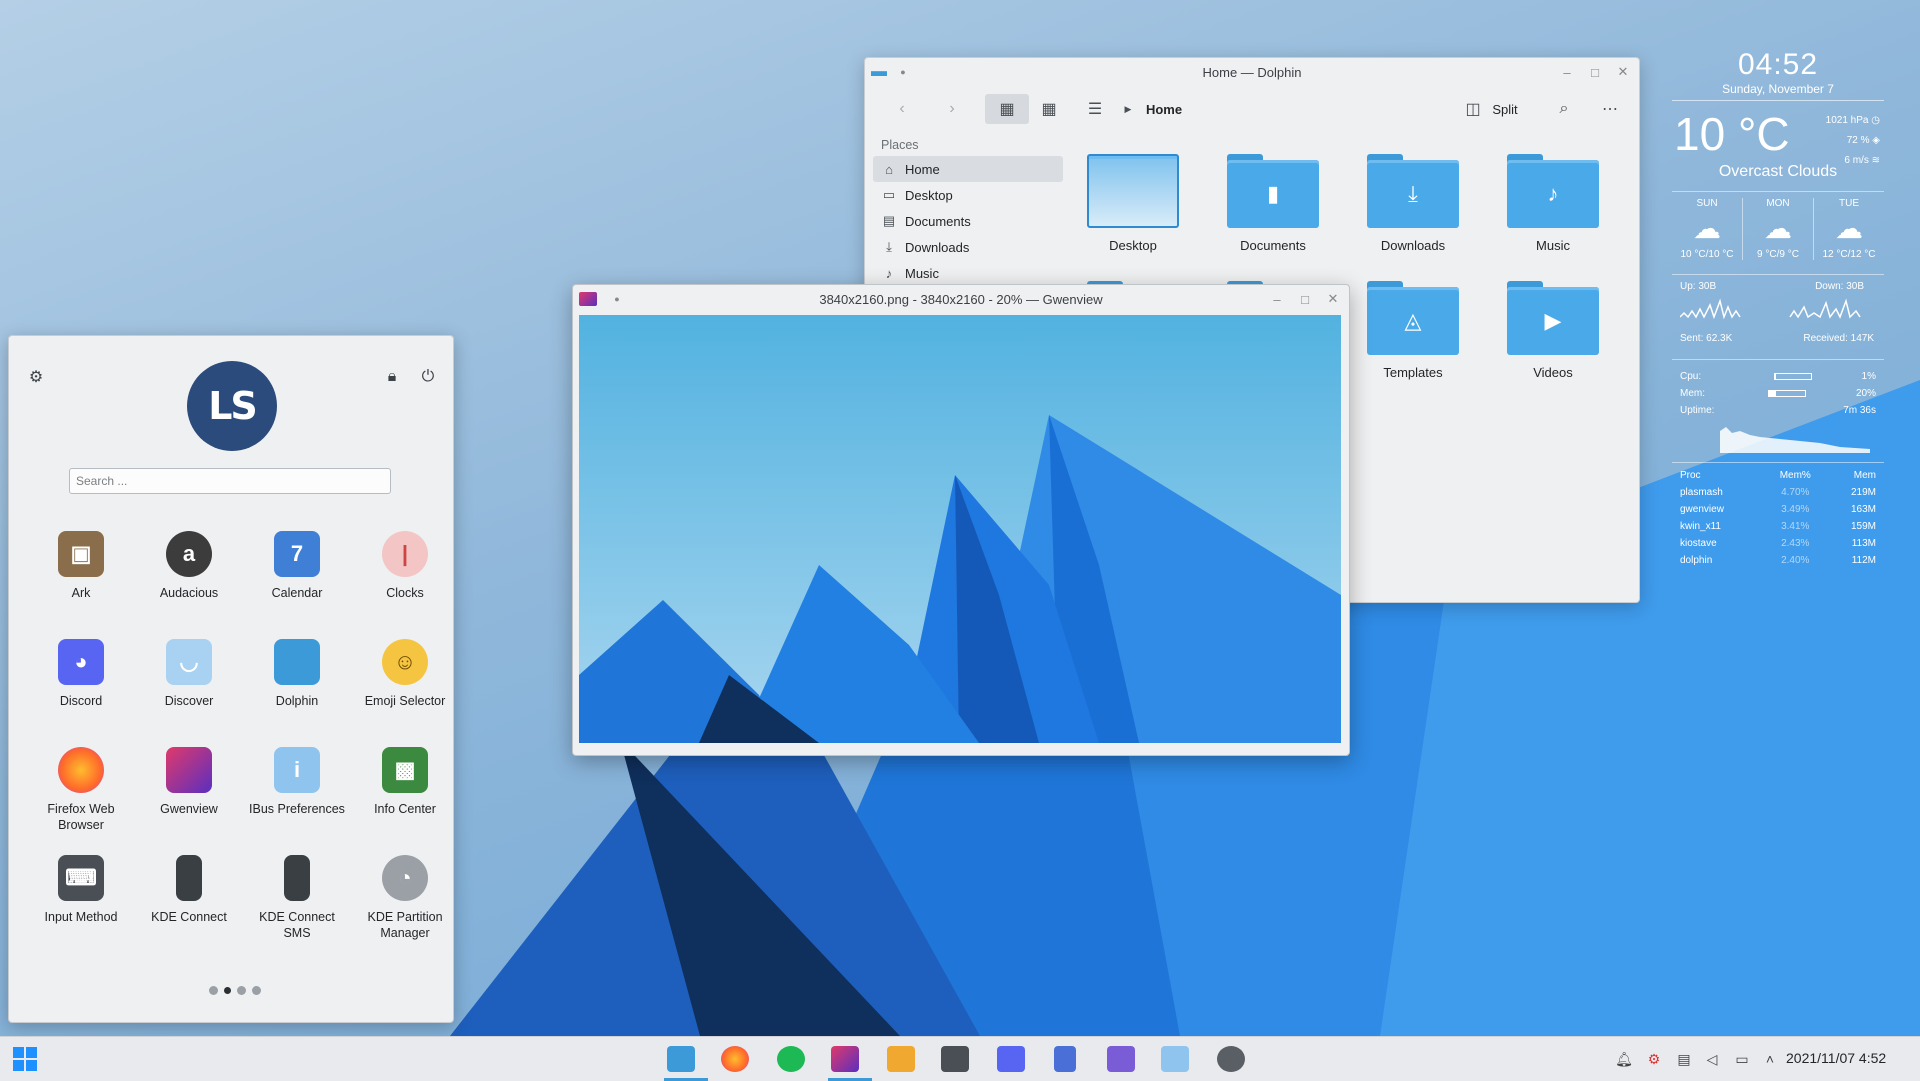  I want to click on back-icon: ‹, so click(902, 109).